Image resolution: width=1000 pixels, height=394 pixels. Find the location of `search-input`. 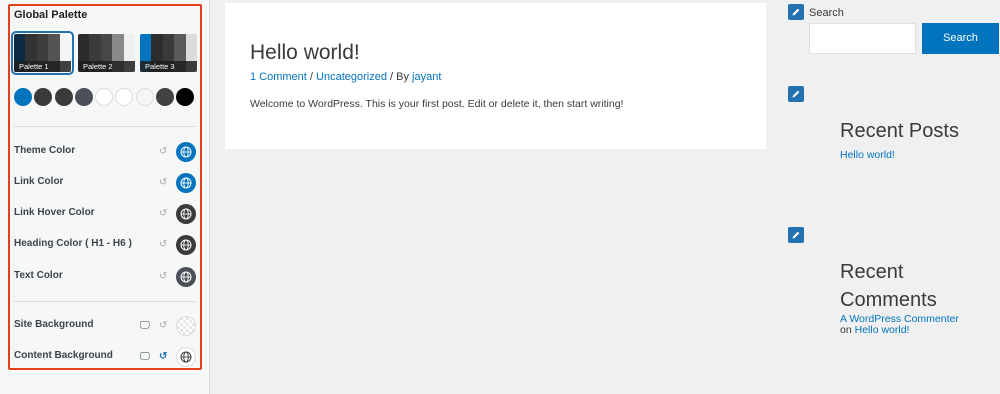

search-input is located at coordinates (862, 38).